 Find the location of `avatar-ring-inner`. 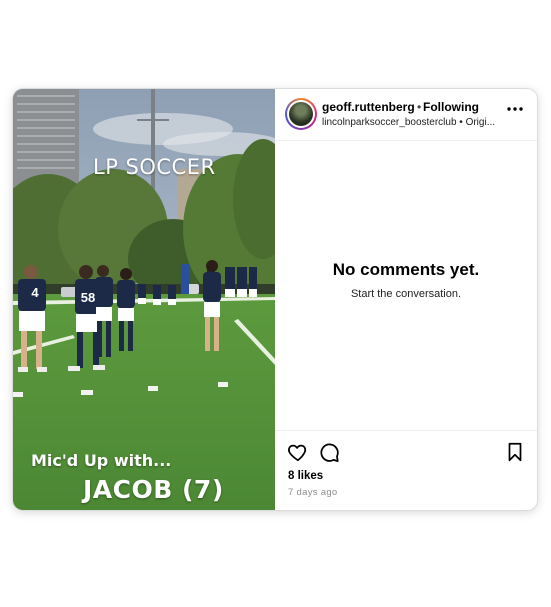

avatar-ring-inner is located at coordinates (301, 114).